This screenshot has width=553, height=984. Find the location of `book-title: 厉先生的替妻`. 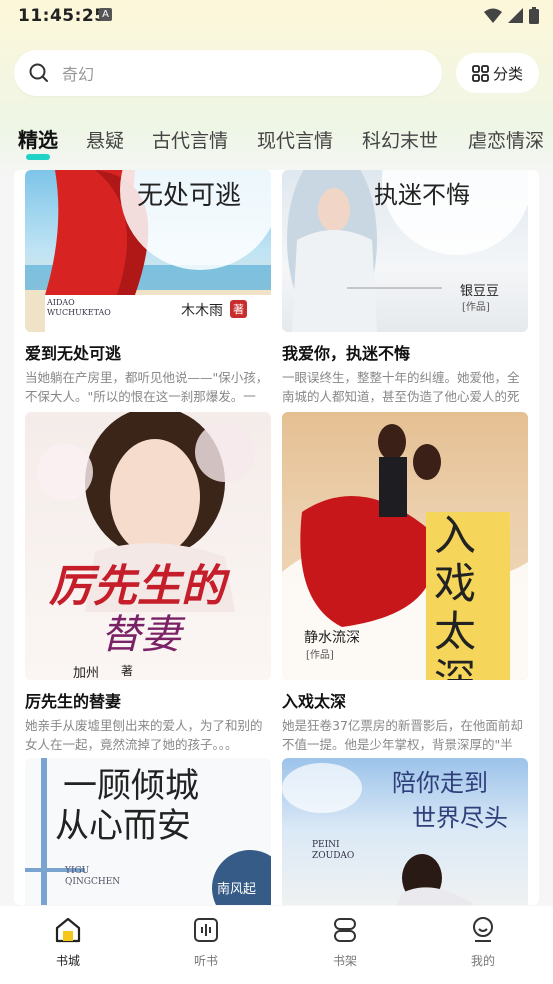

book-title: 厉先生的替妻 is located at coordinates (73, 701).